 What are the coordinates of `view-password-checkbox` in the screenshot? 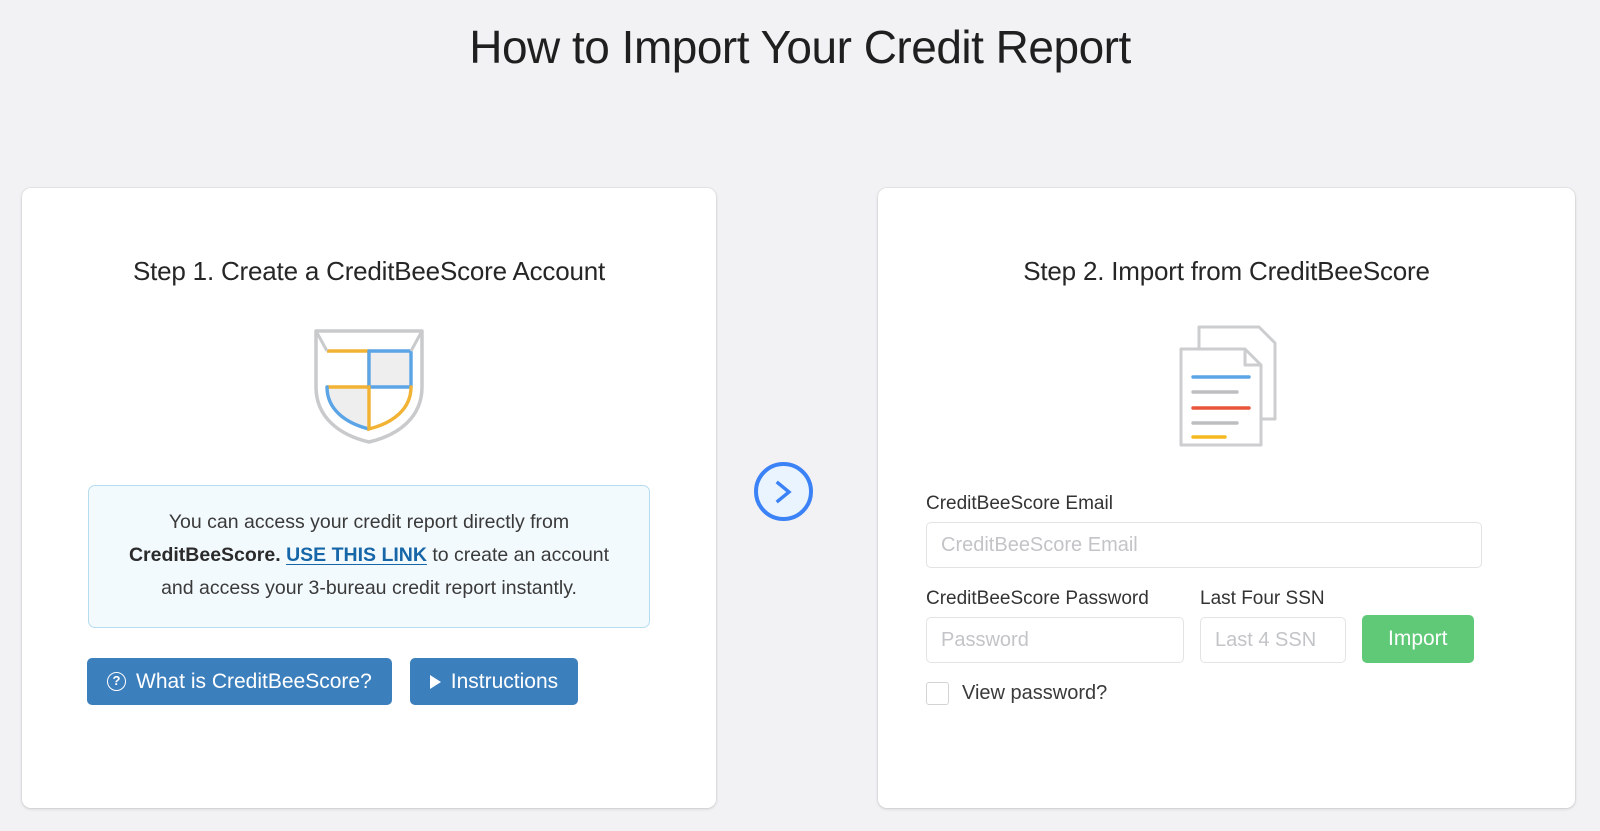 It's located at (937, 693).